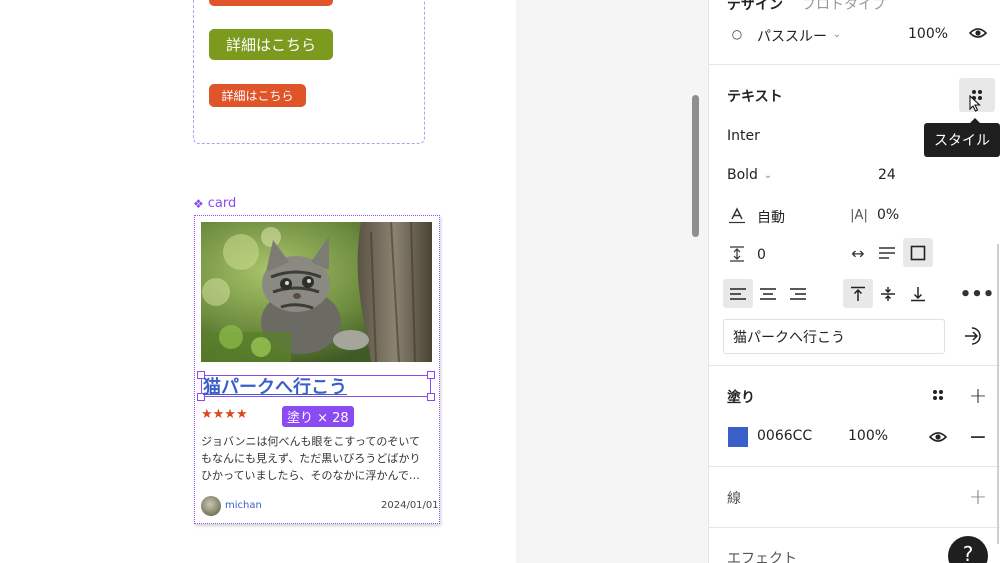 Image resolution: width=1000 pixels, height=563 pixels. I want to click on align-top-icon, so click(858, 293).